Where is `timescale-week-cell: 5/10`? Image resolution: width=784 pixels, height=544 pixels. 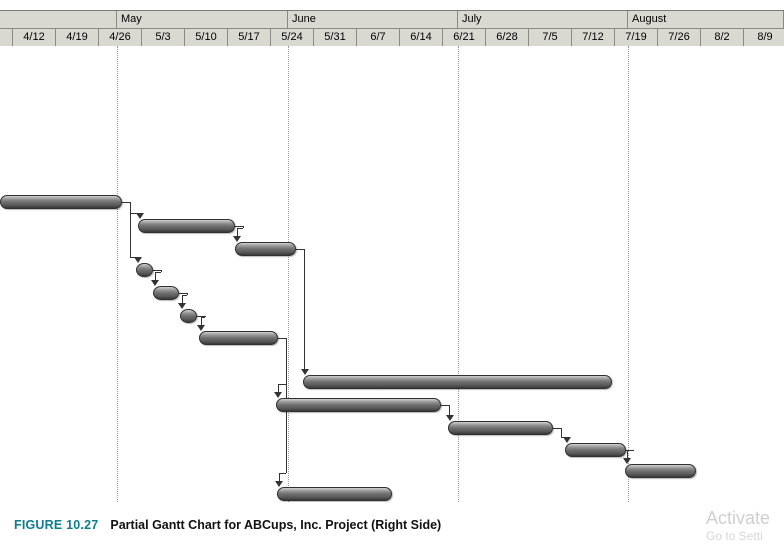 timescale-week-cell: 5/10 is located at coordinates (206, 37).